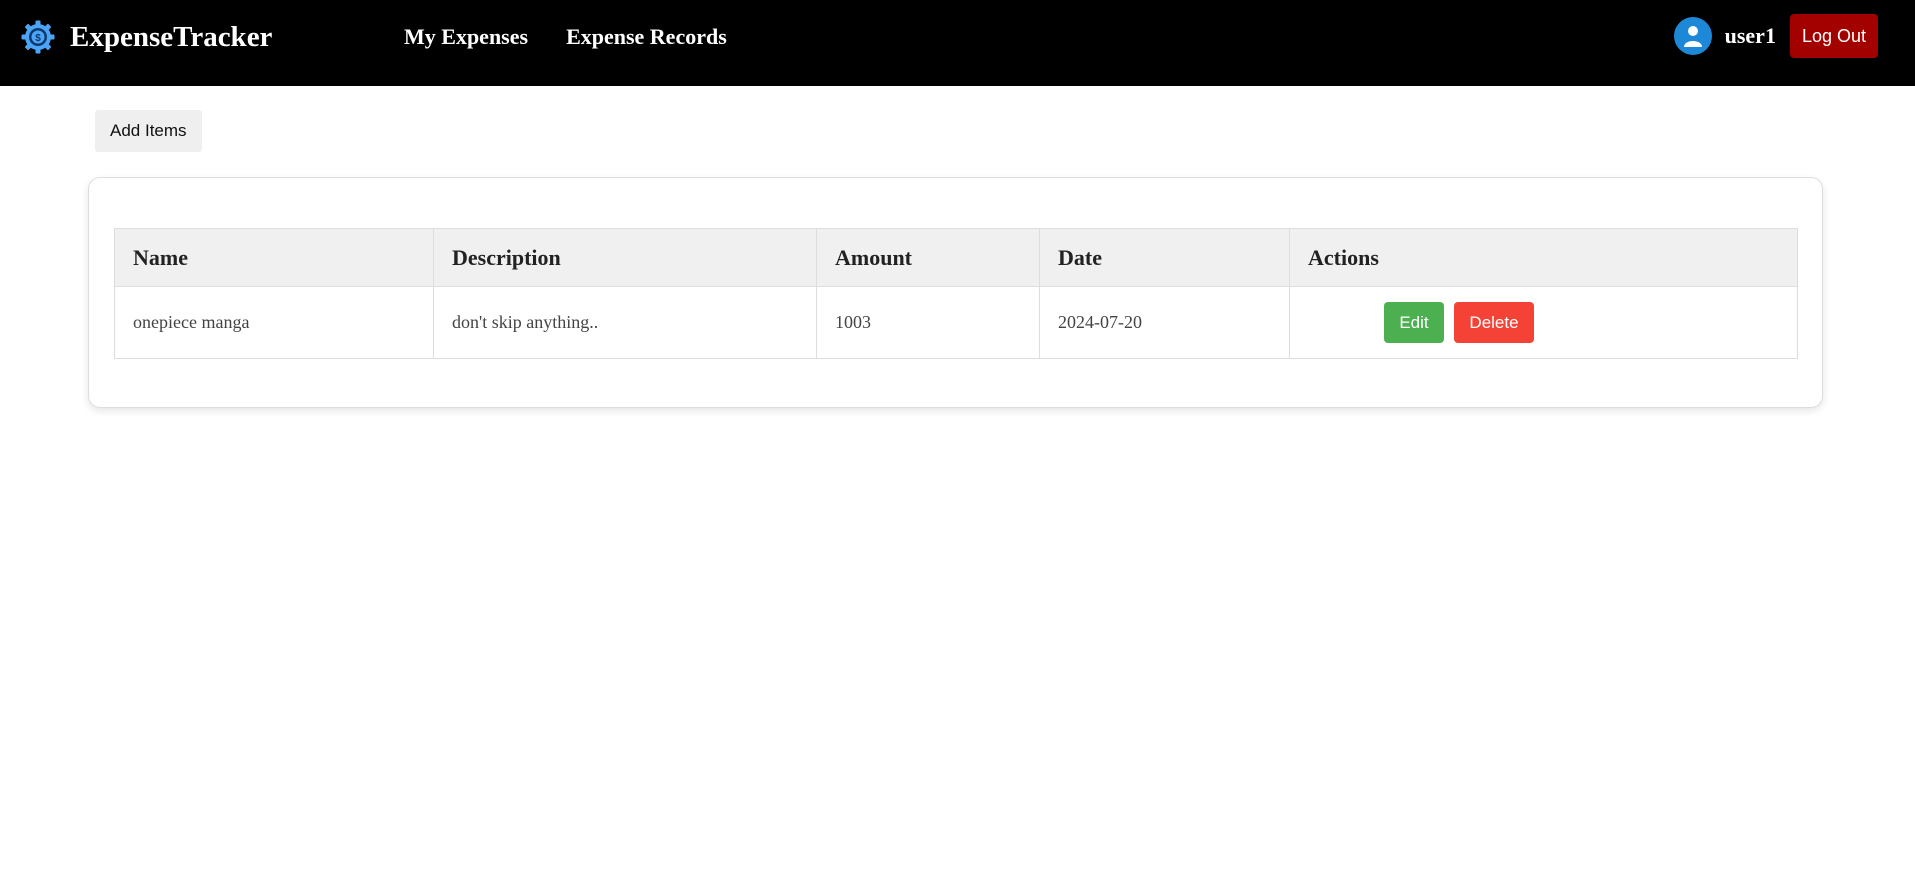  What do you see at coordinates (1750, 35) in the screenshot?
I see `username: user1` at bounding box center [1750, 35].